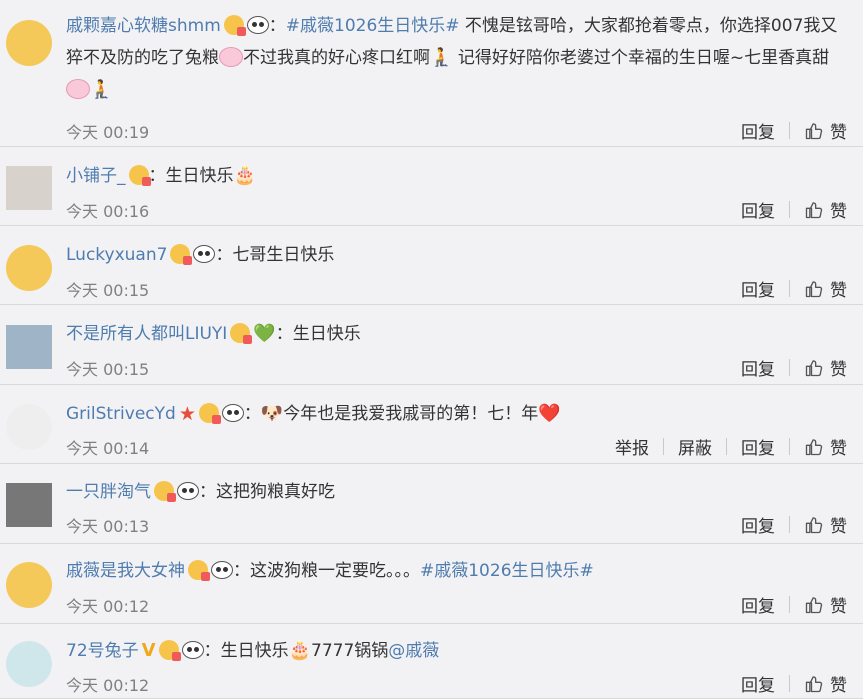 Image resolution: width=863 pixels, height=699 pixels. Describe the element at coordinates (148, 650) in the screenshot. I see `verified-v-icon: V` at that location.